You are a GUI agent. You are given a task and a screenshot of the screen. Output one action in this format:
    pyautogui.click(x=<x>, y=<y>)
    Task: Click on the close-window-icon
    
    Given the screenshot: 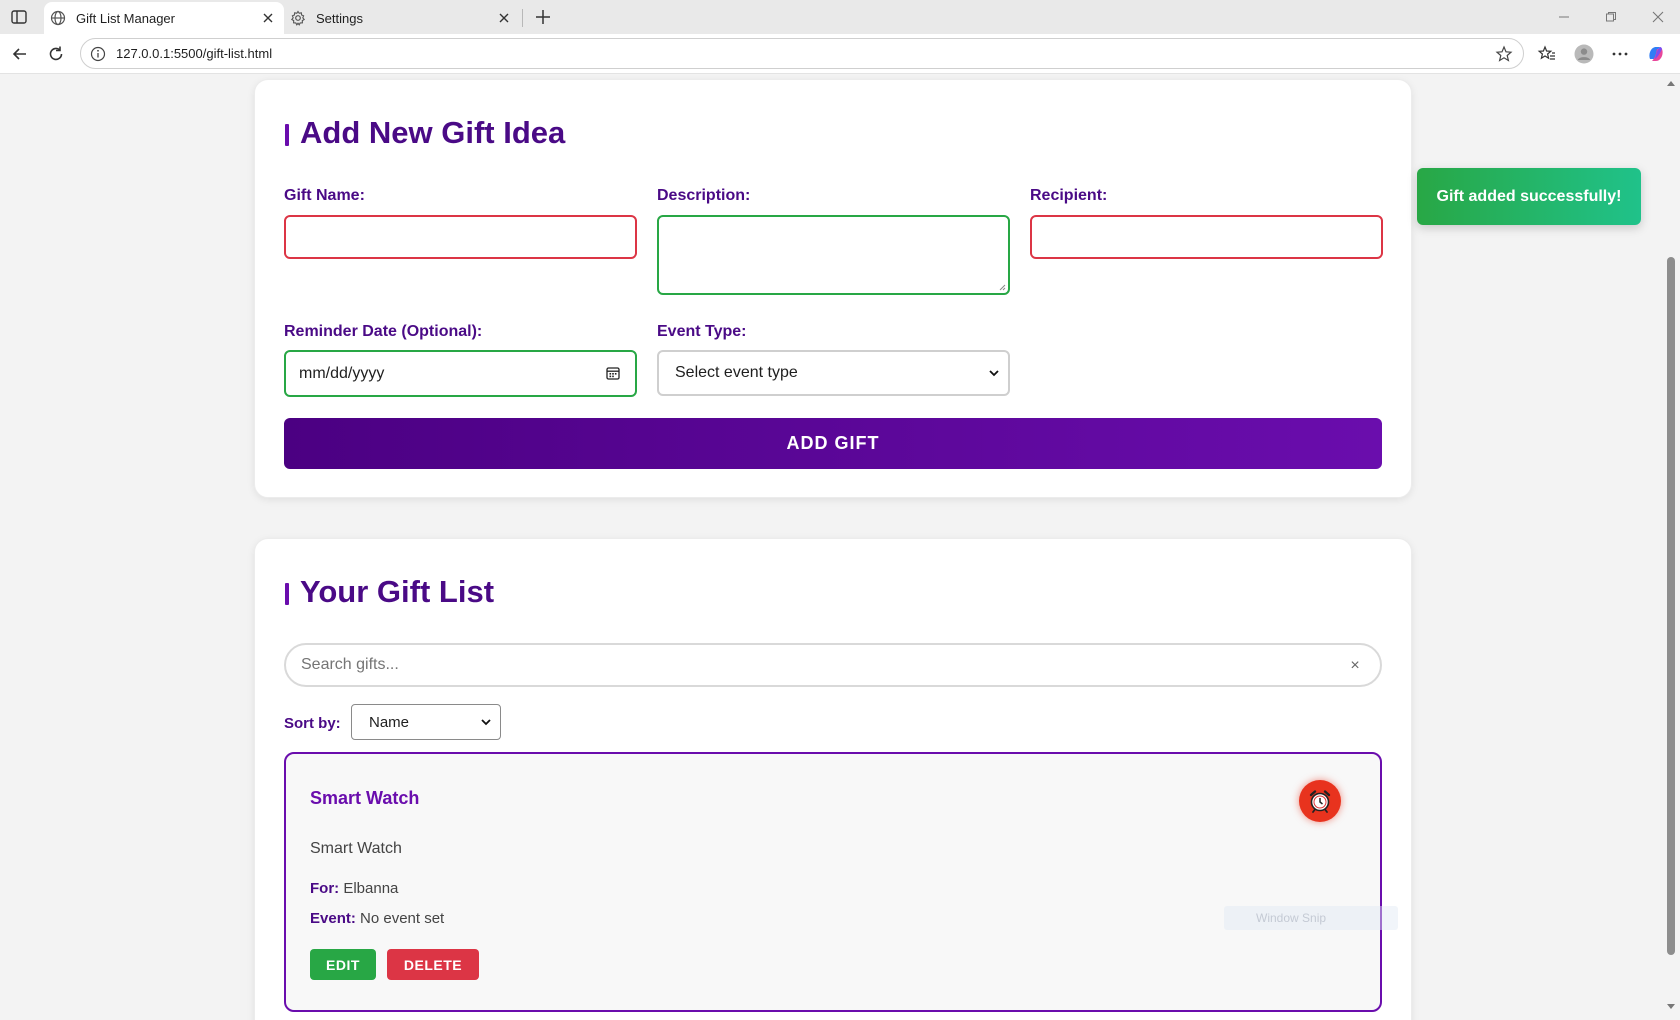 What is the action you would take?
    pyautogui.click(x=1658, y=17)
    